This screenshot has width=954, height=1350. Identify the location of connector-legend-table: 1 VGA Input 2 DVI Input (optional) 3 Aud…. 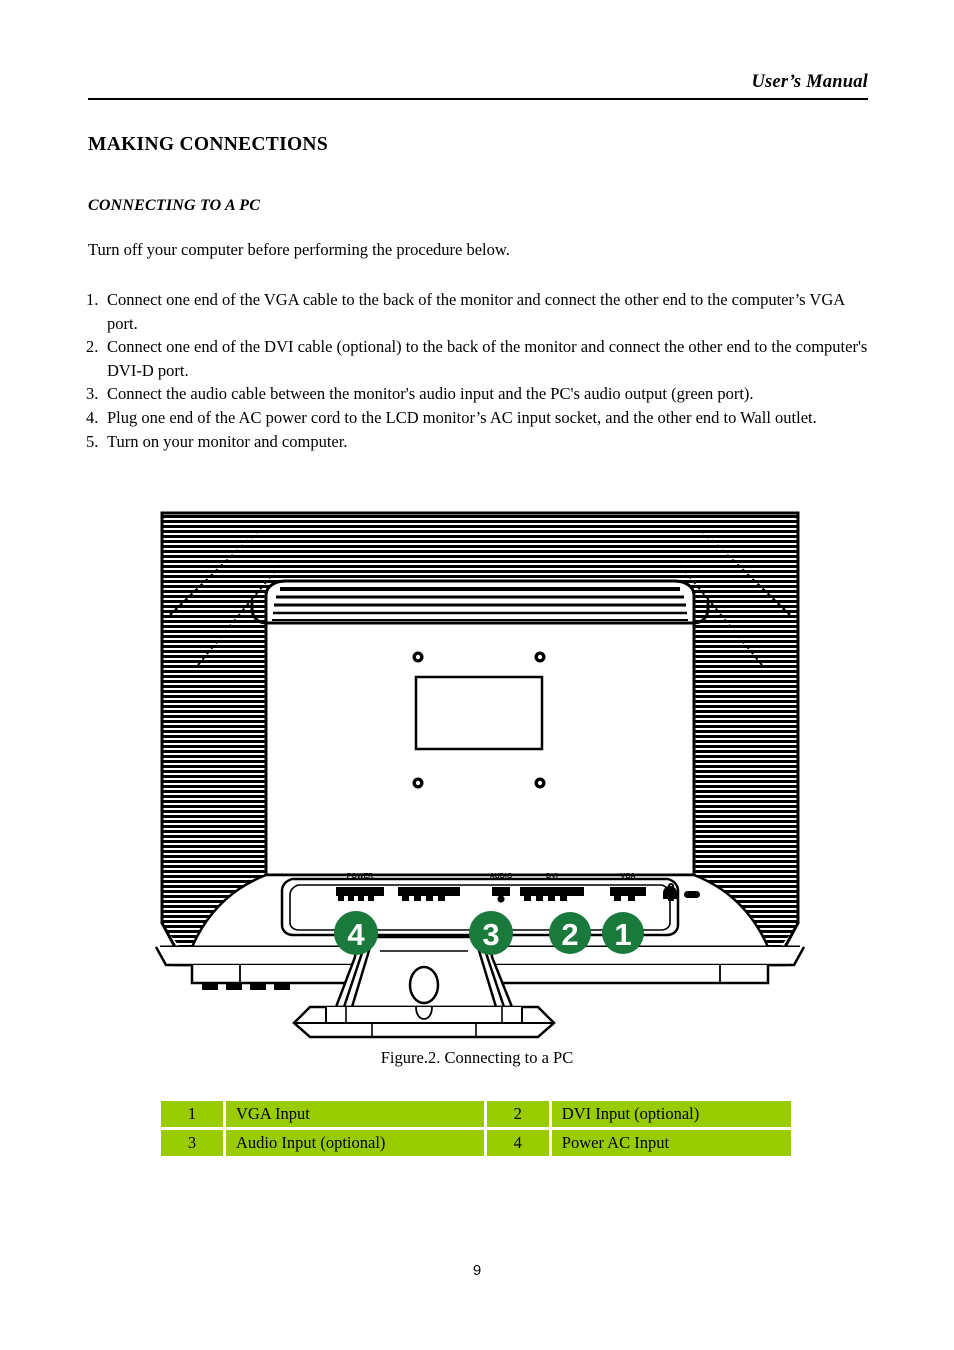
(476, 1128).